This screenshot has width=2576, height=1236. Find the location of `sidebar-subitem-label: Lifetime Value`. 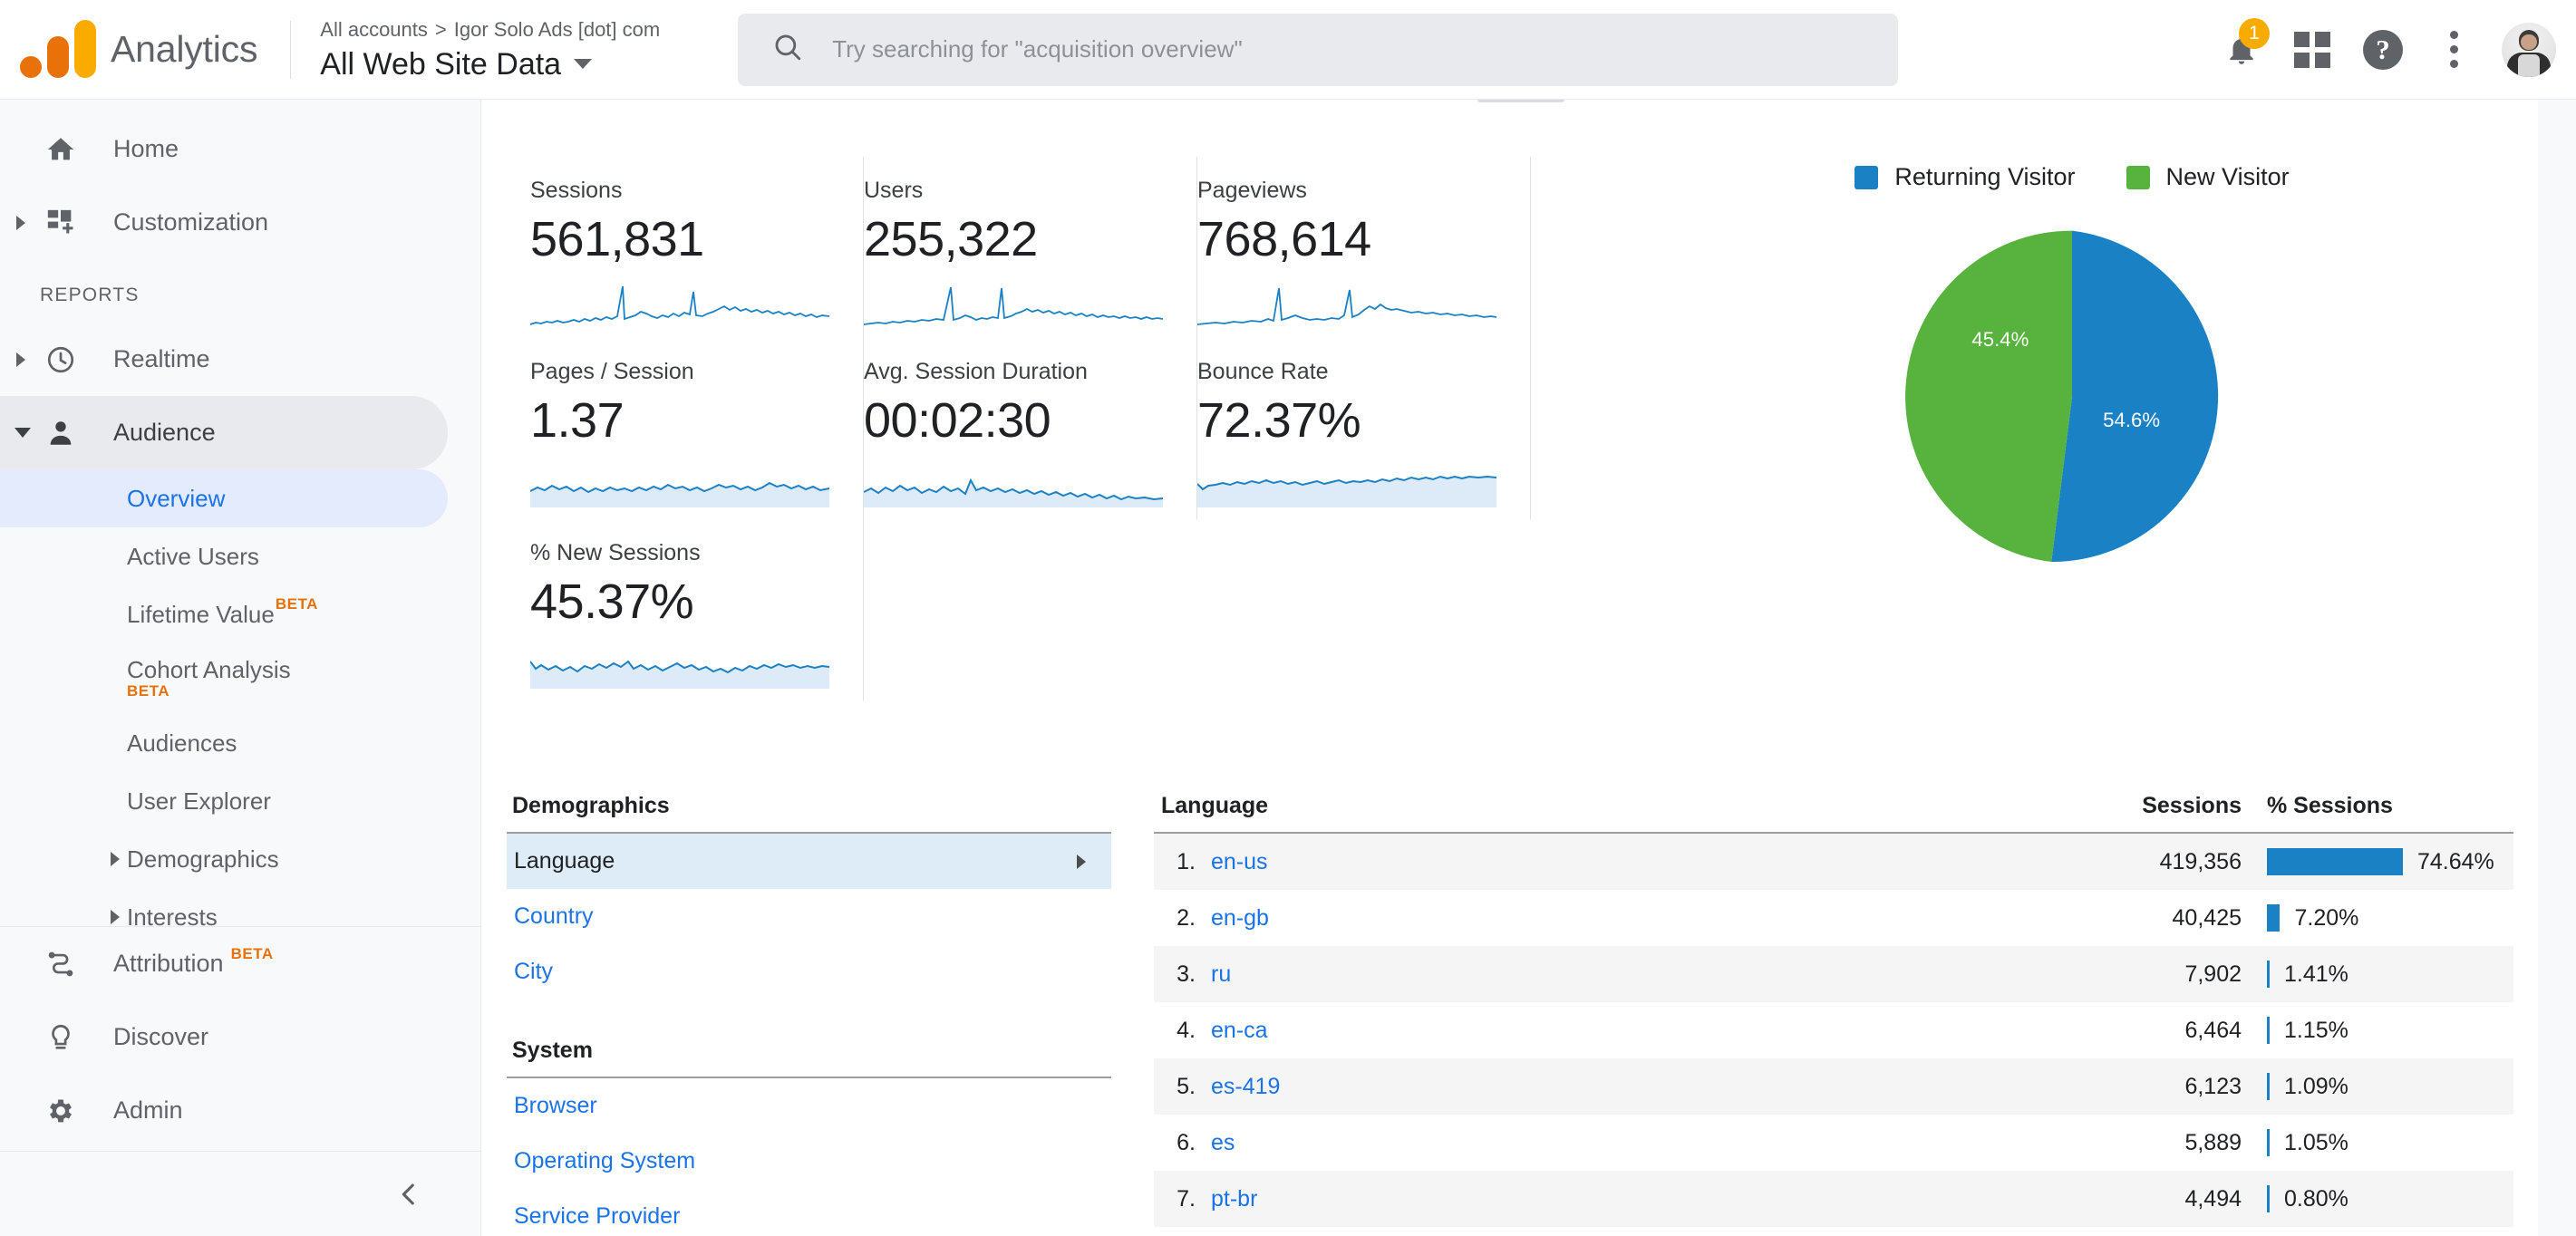

sidebar-subitem-label: Lifetime Value is located at coordinates (201, 614).